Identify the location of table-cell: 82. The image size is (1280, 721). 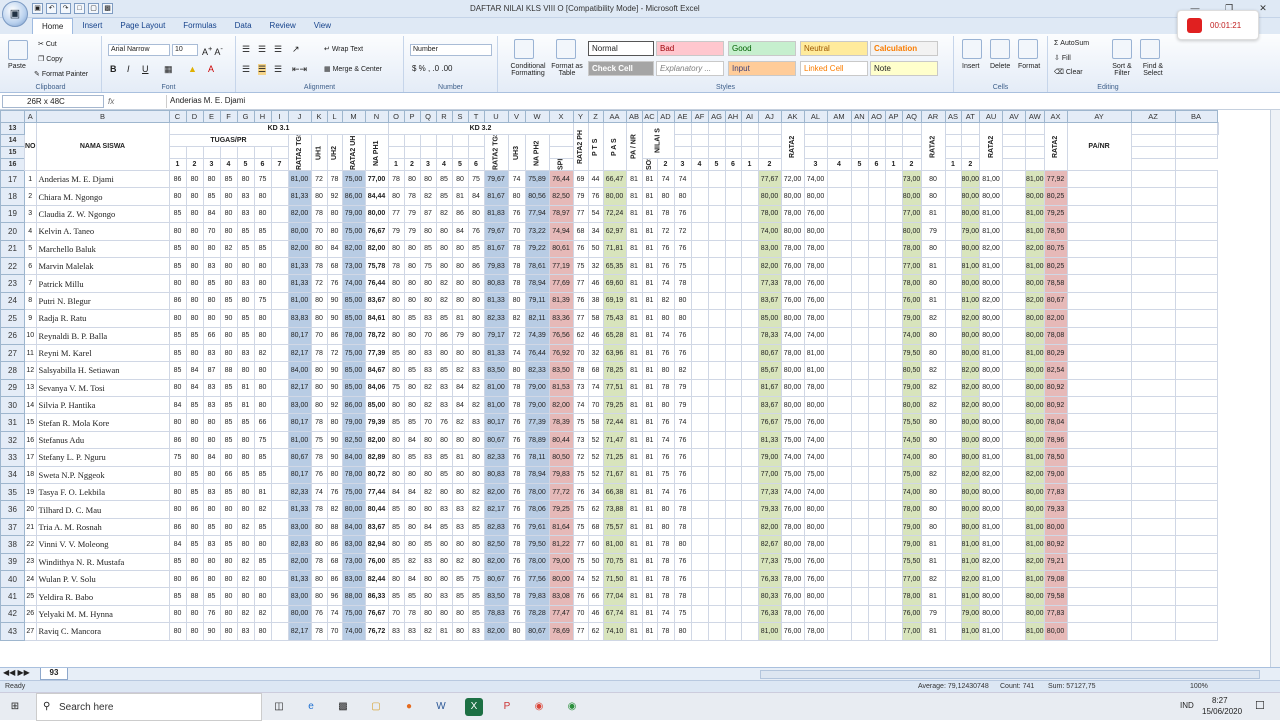
(460, 422).